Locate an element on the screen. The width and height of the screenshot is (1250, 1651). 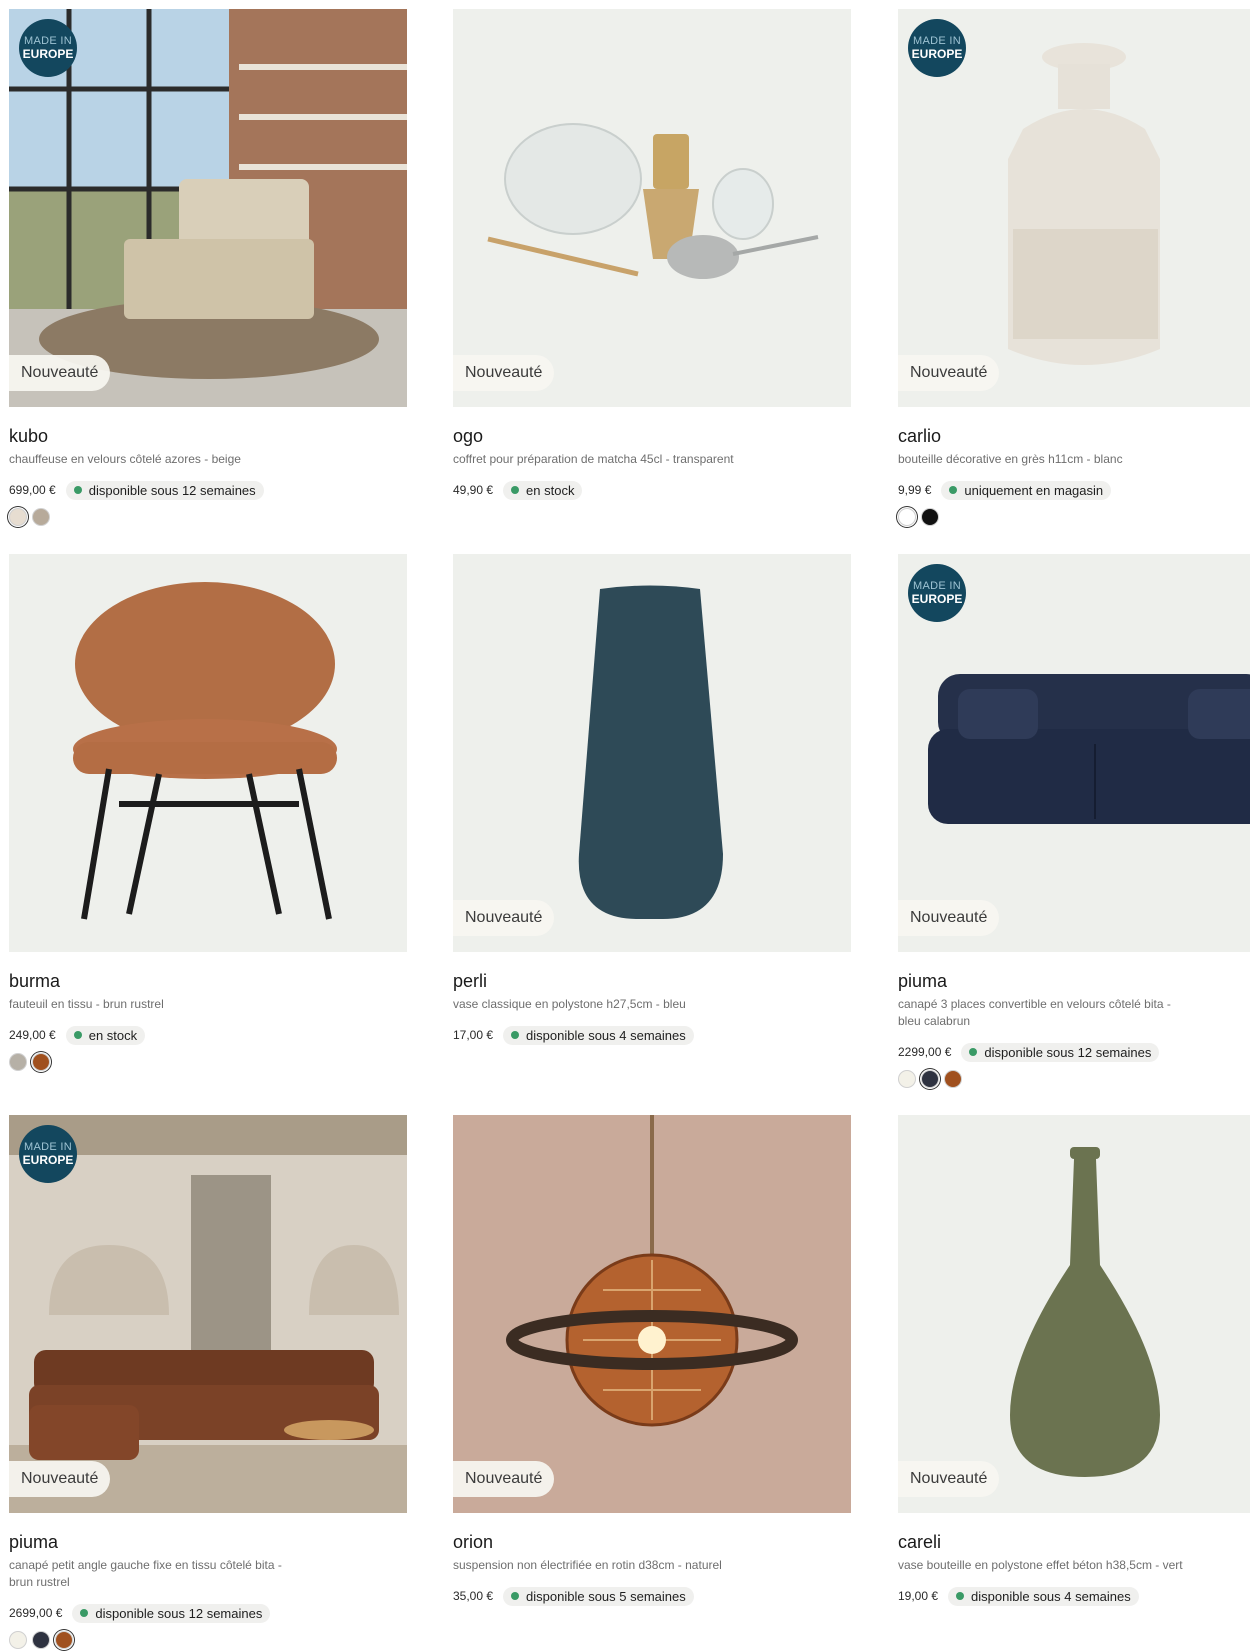
availability-badge: uniquement en magasin is located at coordinates (1026, 490).